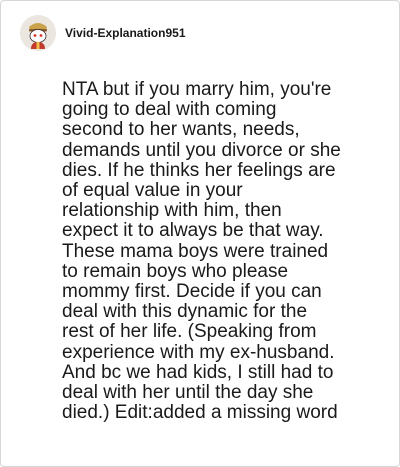 The image size is (400, 467). Describe the element at coordinates (192, 292) in the screenshot. I see `comment-line: mommy first. Decide if you can` at that location.